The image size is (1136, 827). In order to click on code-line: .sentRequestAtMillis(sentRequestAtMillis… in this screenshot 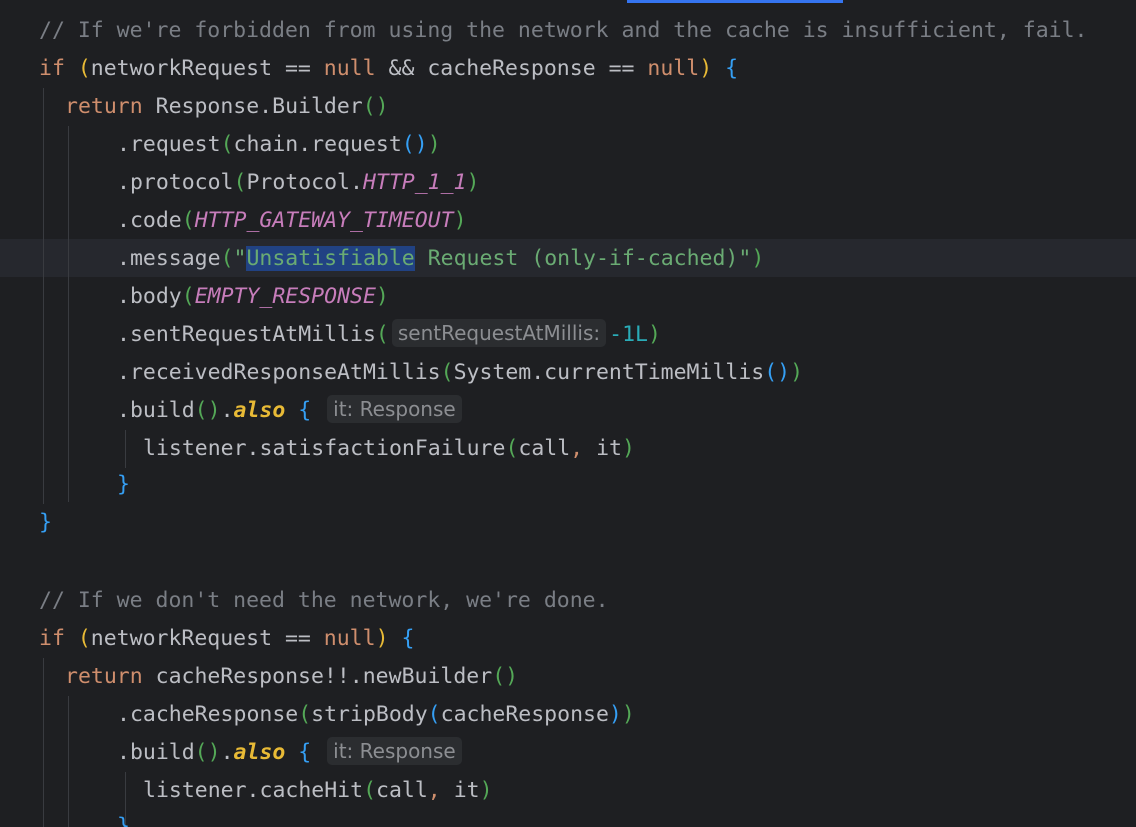, I will do `click(389, 335)`.